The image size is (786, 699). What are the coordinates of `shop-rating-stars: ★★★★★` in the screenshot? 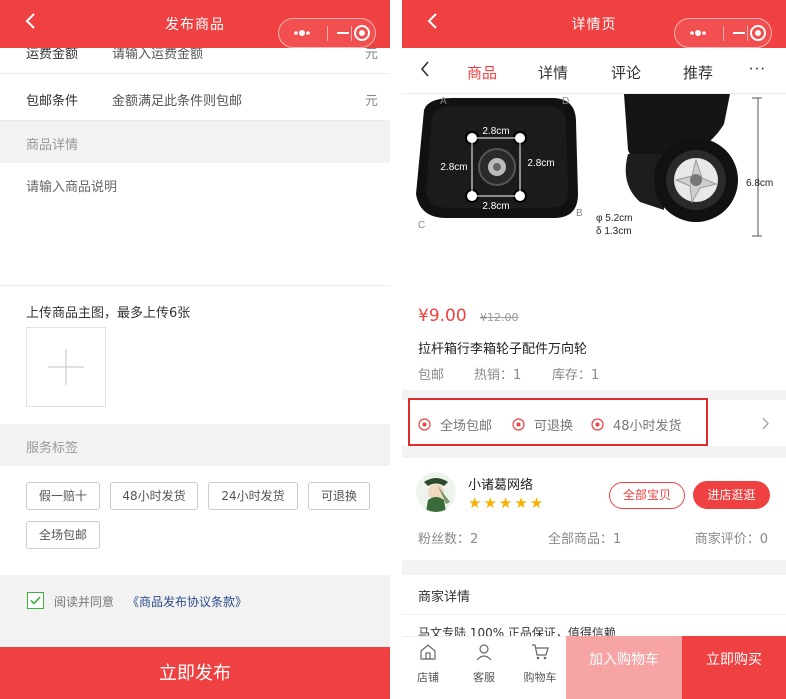 It's located at (507, 503).